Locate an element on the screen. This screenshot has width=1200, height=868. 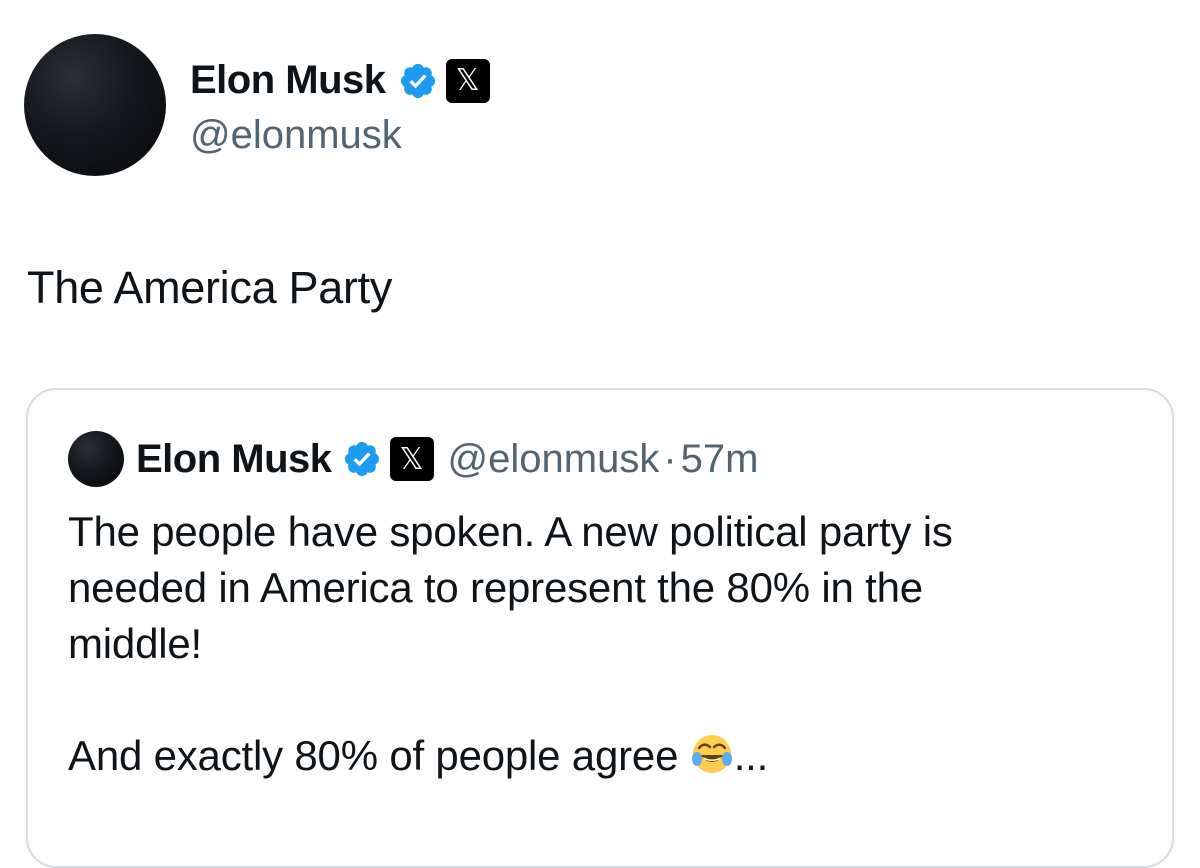
quoted-handle: @elonmusk is located at coordinates (554, 459).